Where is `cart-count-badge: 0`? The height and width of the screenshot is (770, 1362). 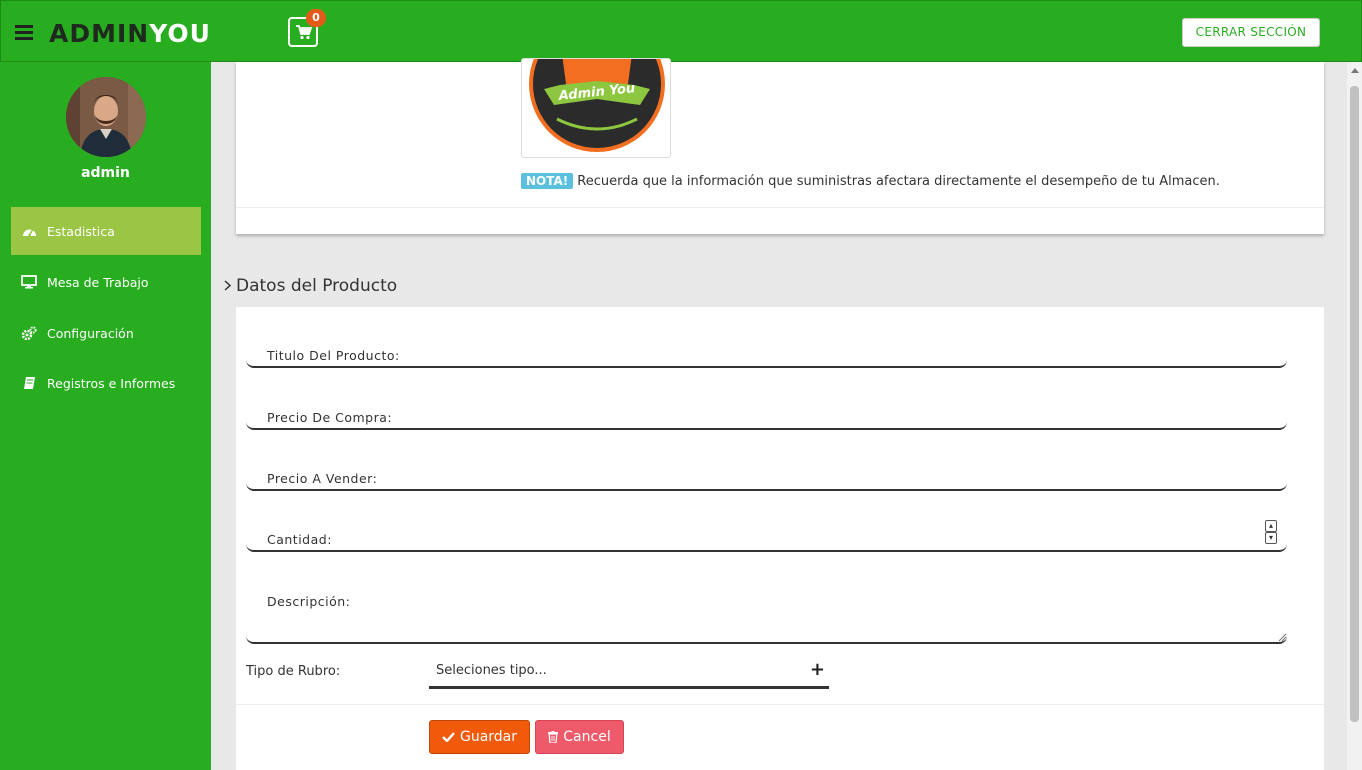 cart-count-badge: 0 is located at coordinates (316, 18).